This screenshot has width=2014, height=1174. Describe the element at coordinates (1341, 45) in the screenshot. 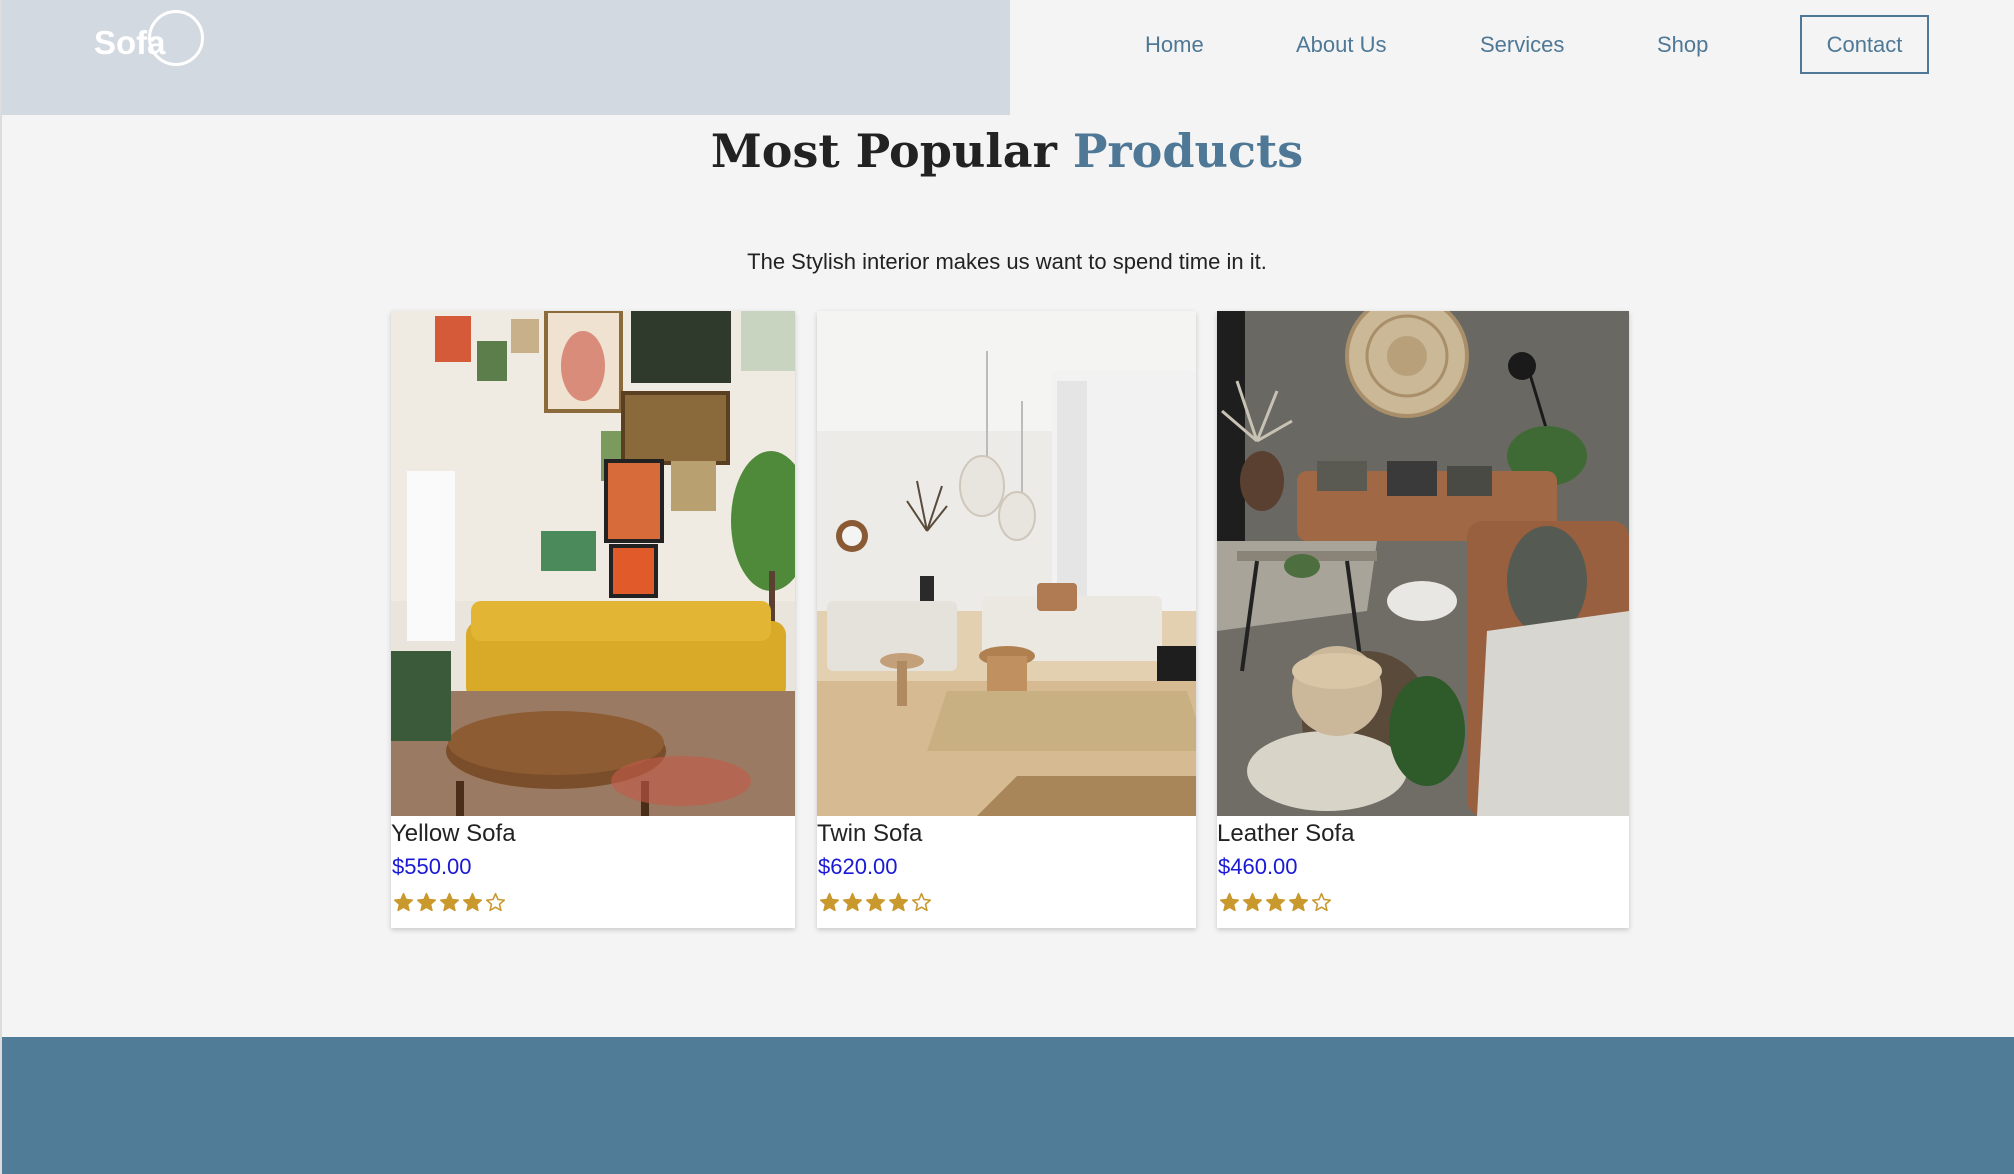

I see `nav-link-about-us: About Us` at that location.